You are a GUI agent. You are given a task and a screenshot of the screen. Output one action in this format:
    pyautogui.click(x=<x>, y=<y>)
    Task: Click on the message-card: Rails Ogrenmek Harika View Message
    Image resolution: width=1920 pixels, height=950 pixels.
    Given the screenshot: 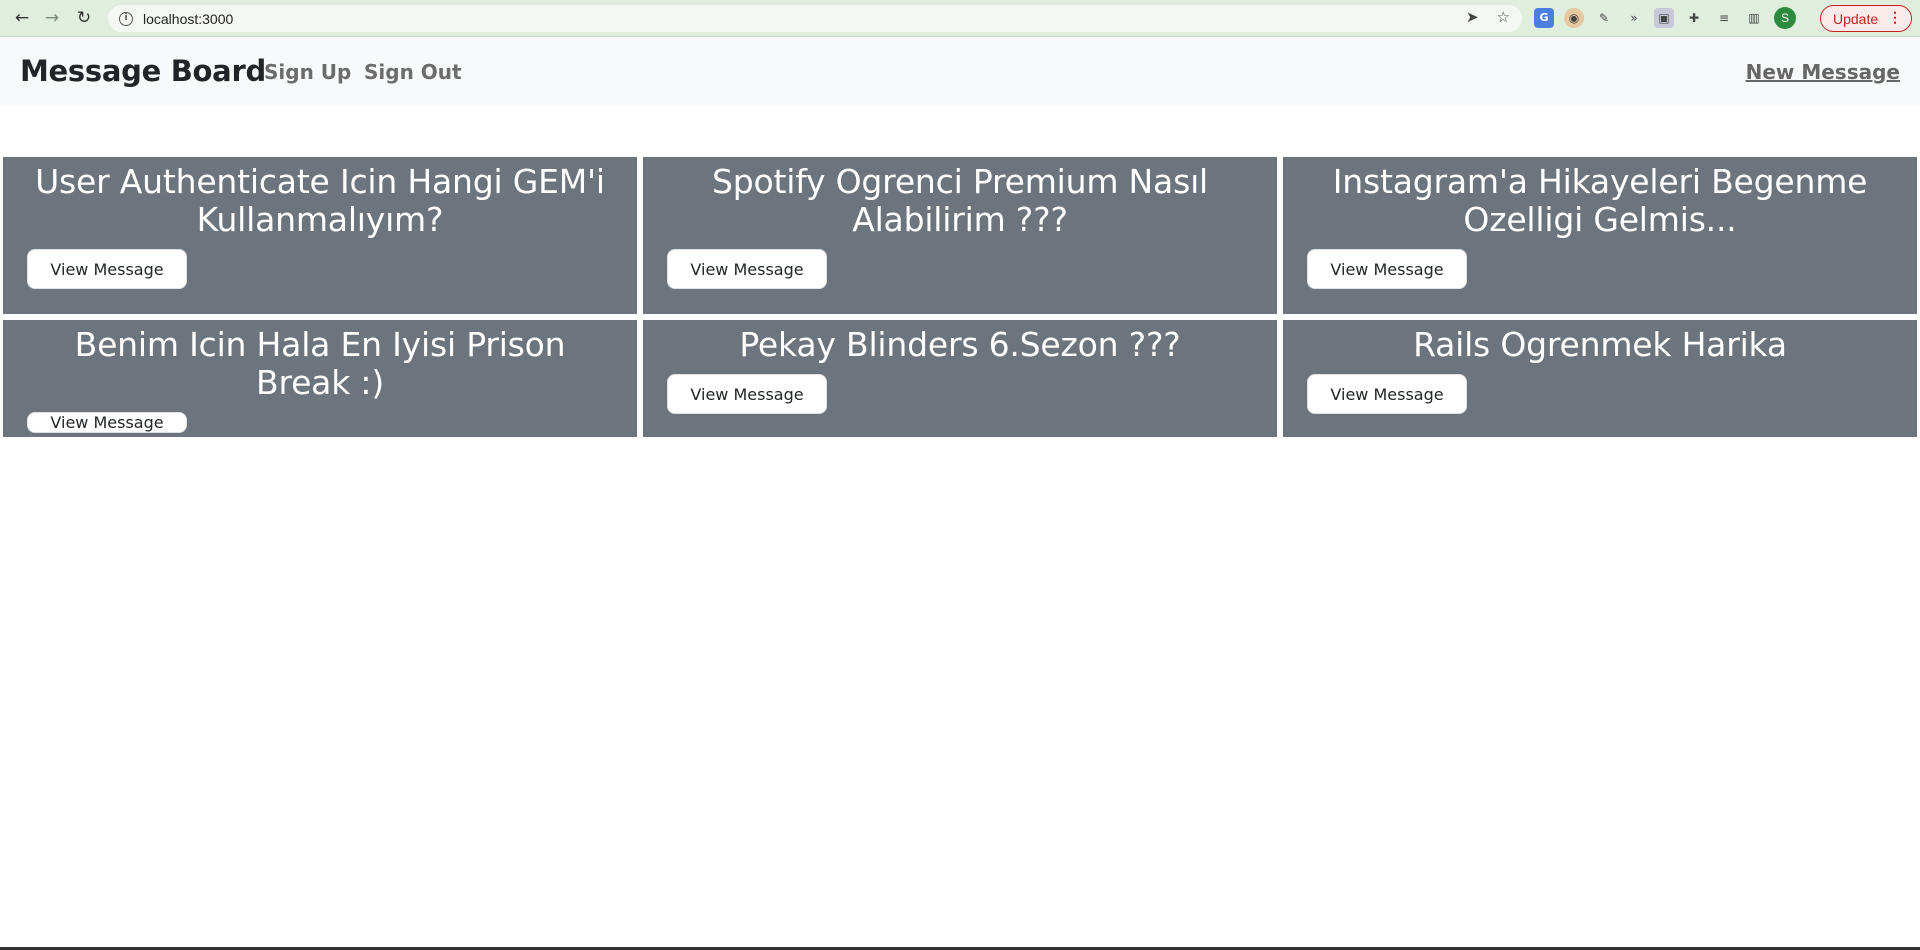 What is the action you would take?
    pyautogui.click(x=1600, y=378)
    